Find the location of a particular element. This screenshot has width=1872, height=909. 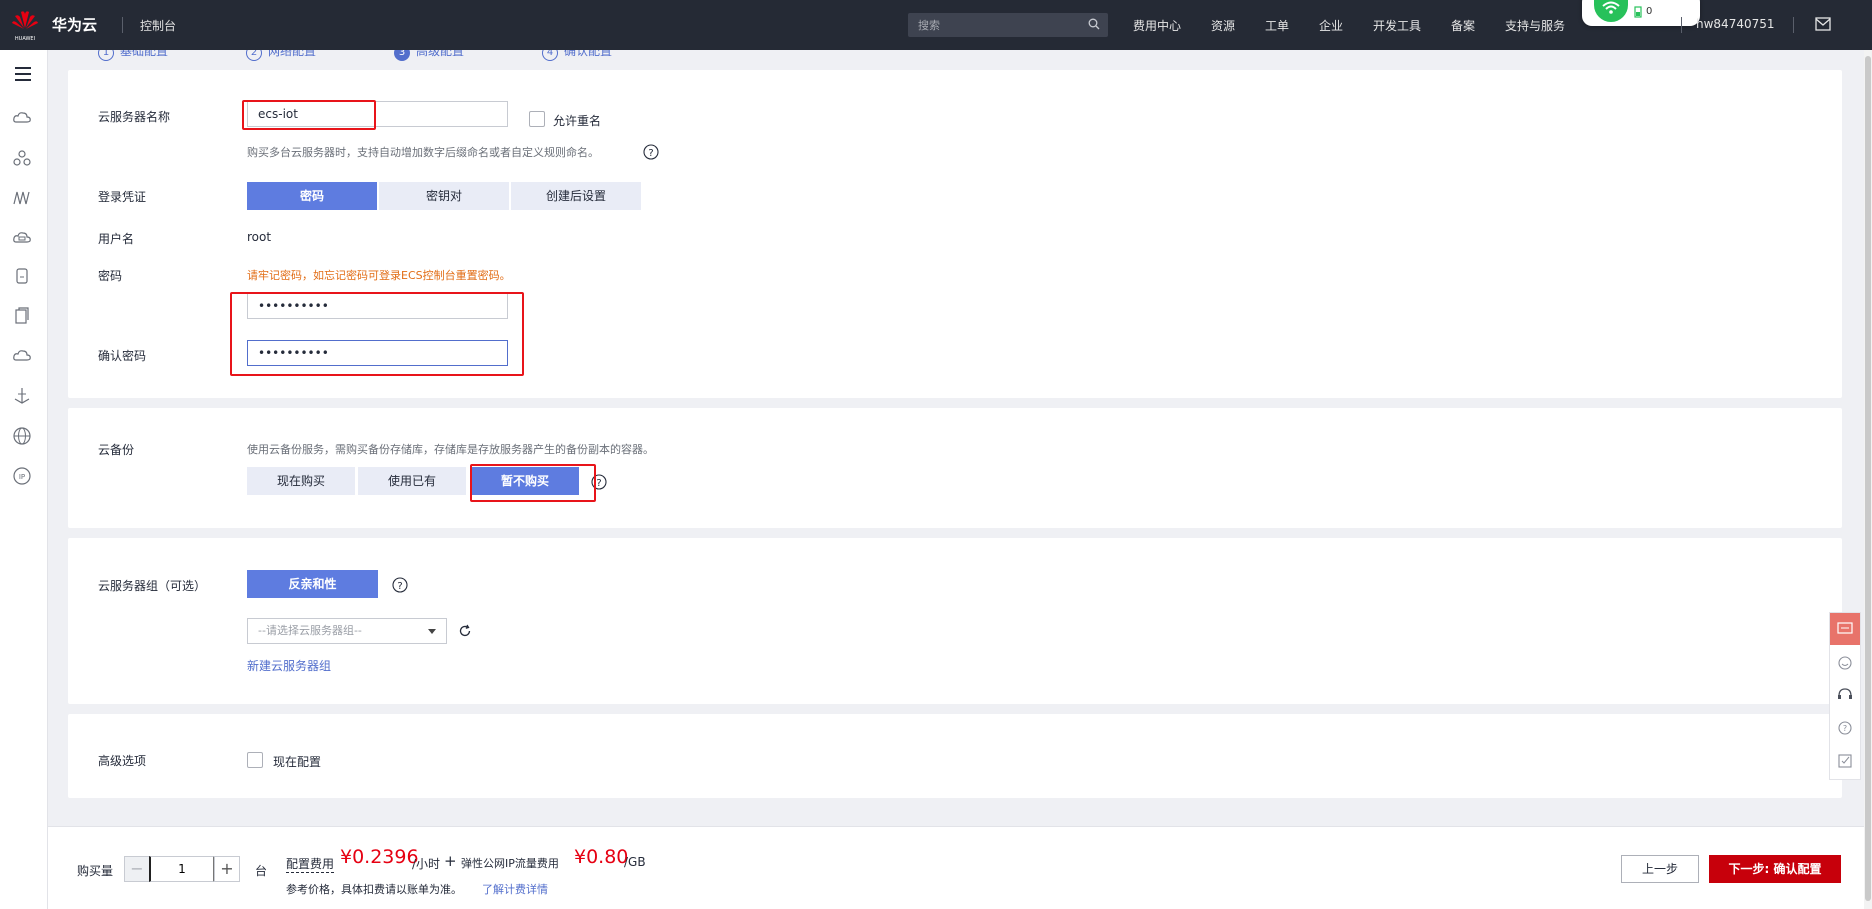

next-step-button: 下一步: 确认配置 is located at coordinates (1775, 869).